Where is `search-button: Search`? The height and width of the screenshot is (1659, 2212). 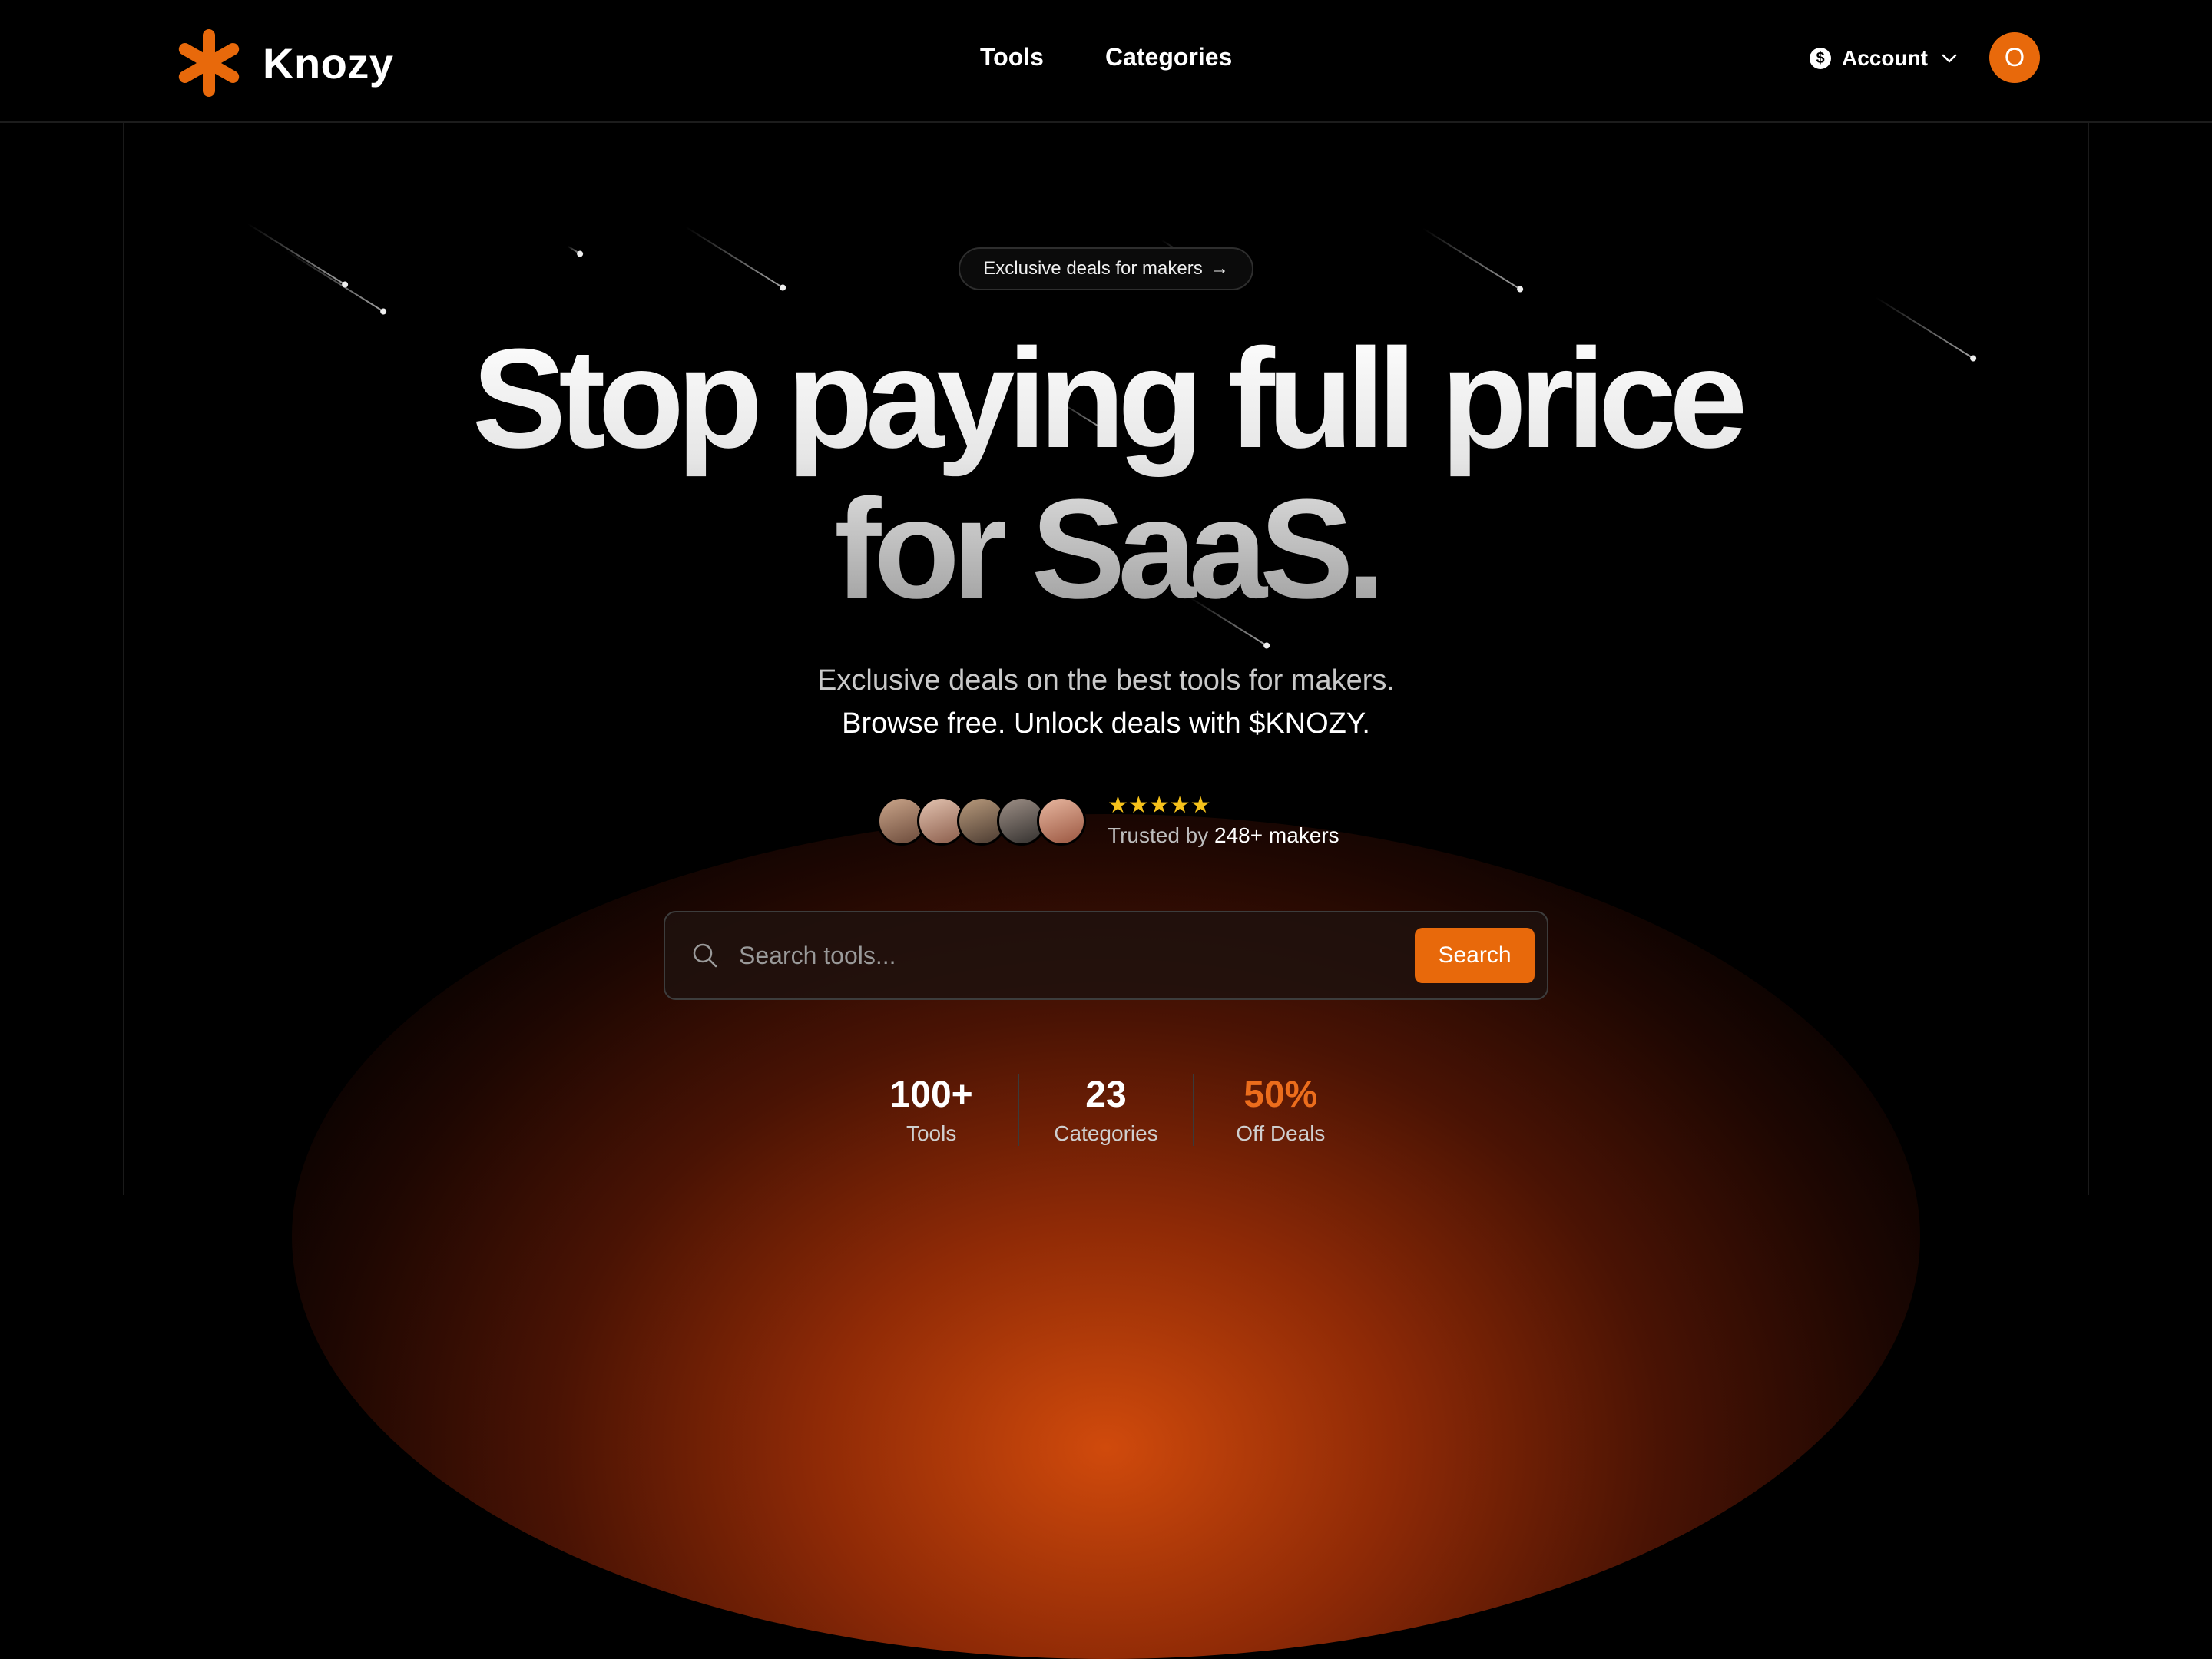
search-button: Search is located at coordinates (1475, 956).